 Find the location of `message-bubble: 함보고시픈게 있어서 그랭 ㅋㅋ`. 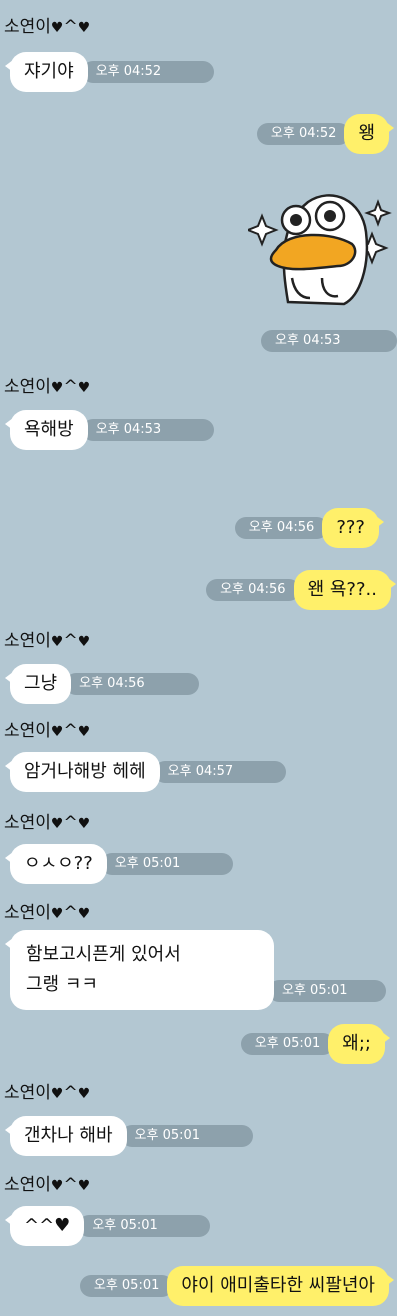

message-bubble: 함보고시픈게 있어서 그랭 ㅋㅋ is located at coordinates (139, 970).